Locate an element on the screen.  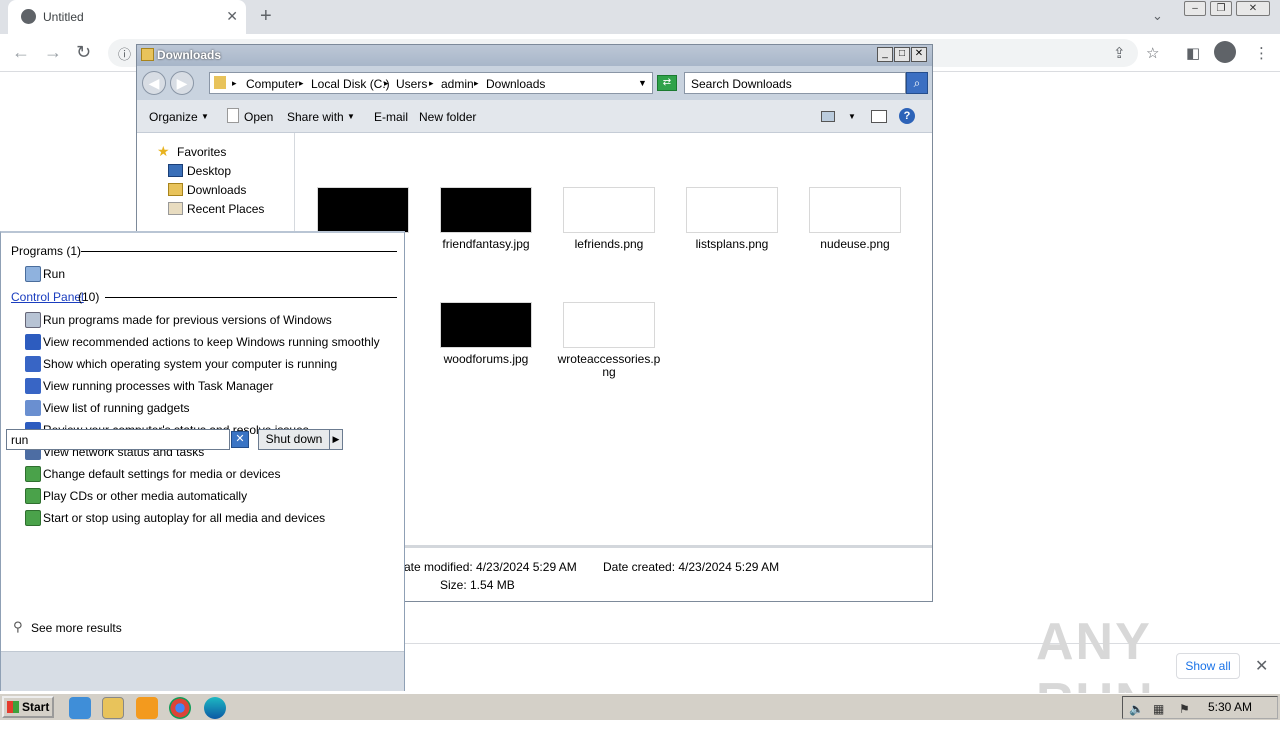
start-menu-footer is located at coordinates (202, 671).